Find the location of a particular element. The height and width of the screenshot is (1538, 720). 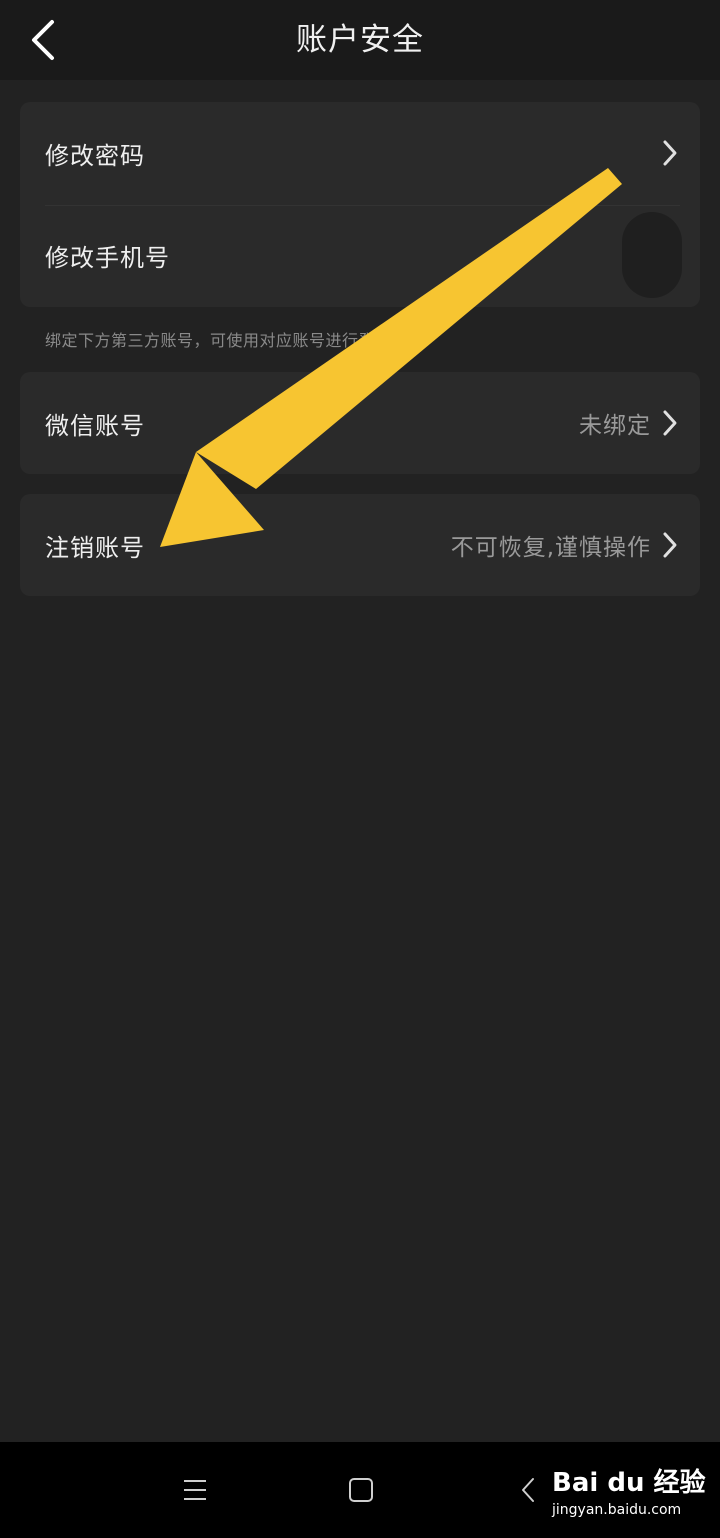

top-bar: 账户安全 is located at coordinates (360, 40).